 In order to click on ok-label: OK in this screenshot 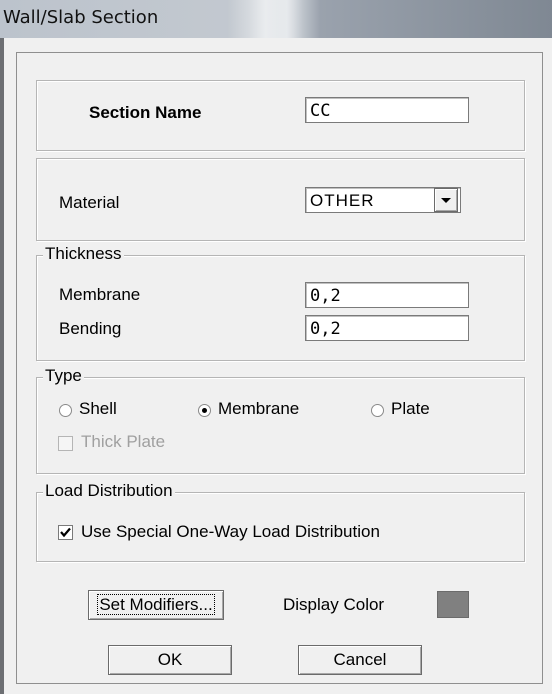, I will do `click(170, 659)`.